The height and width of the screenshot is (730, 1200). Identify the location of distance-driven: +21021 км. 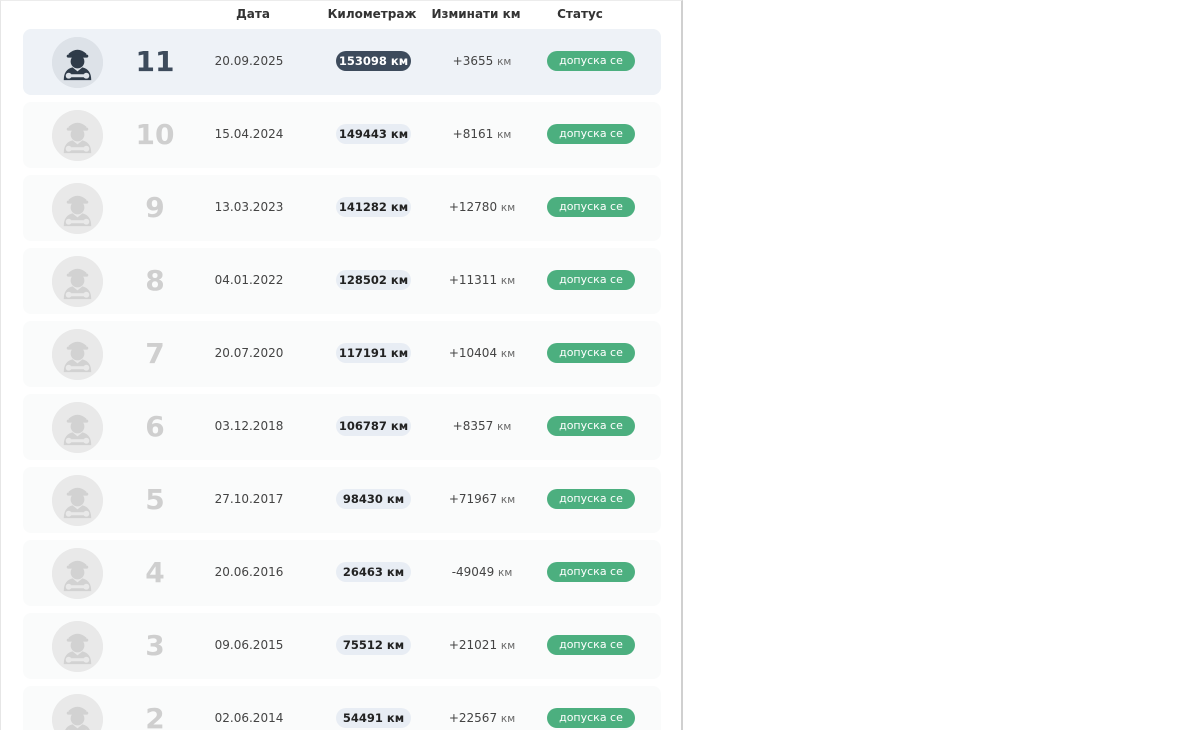
(482, 645).